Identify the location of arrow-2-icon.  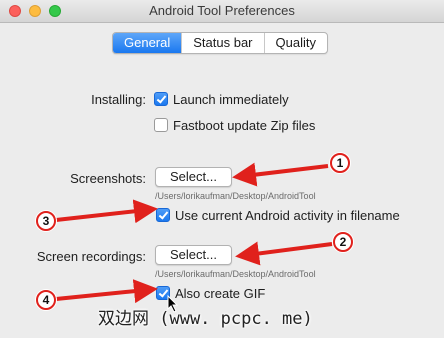
(284, 253).